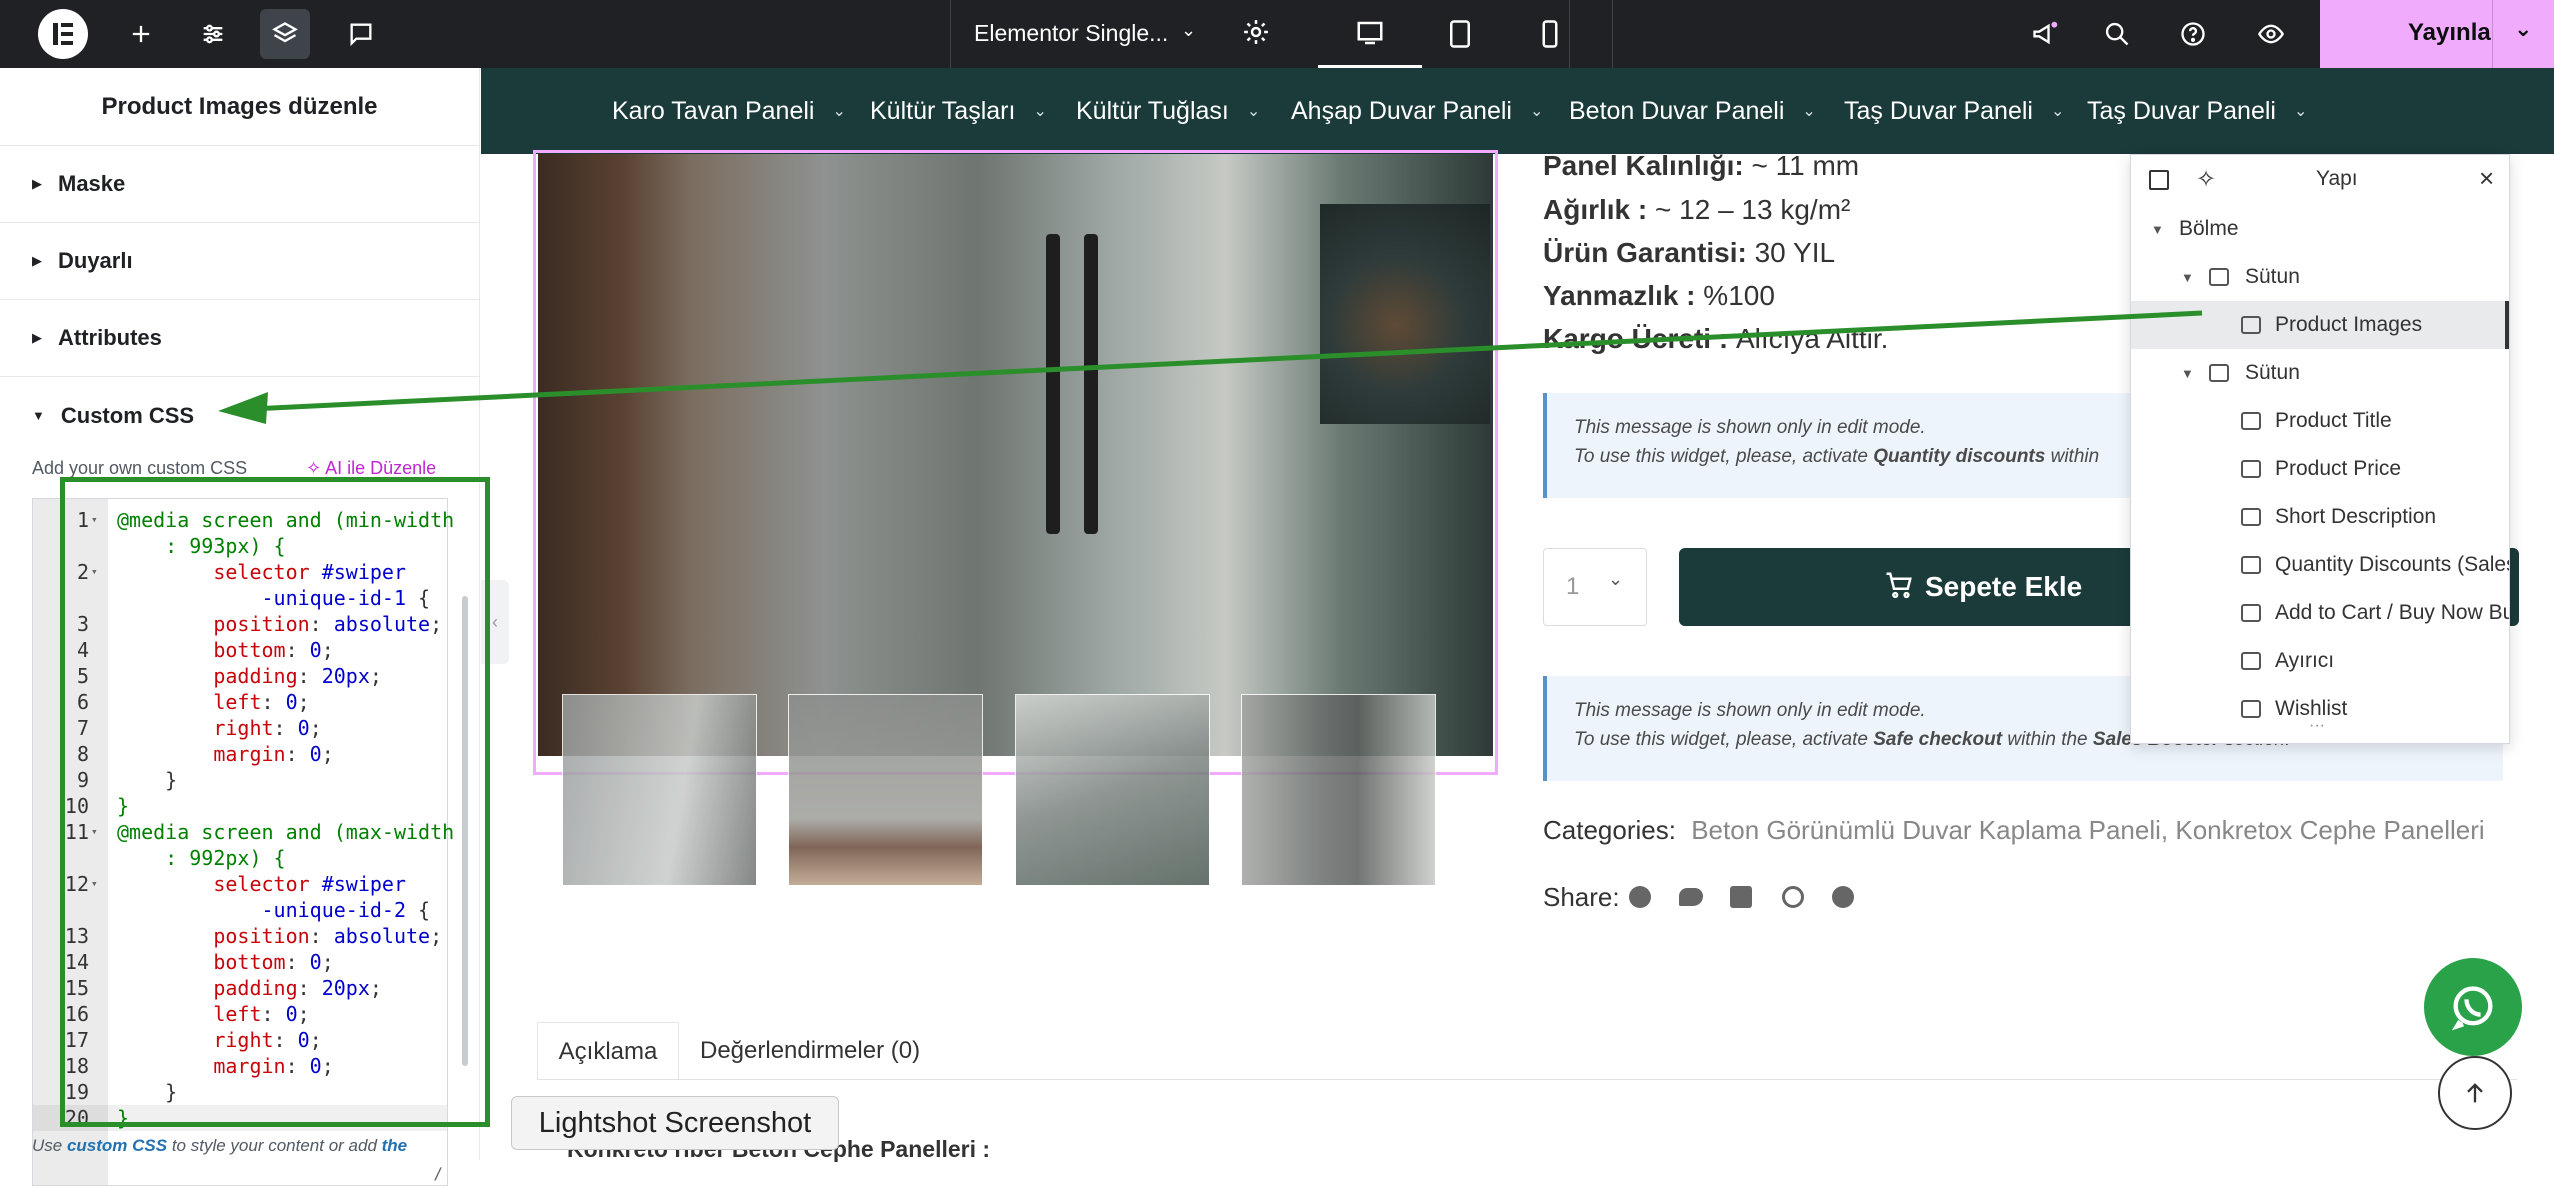 This screenshot has width=2554, height=1186. What do you see at coordinates (1691, 897) in the screenshot?
I see `twitter-icon` at bounding box center [1691, 897].